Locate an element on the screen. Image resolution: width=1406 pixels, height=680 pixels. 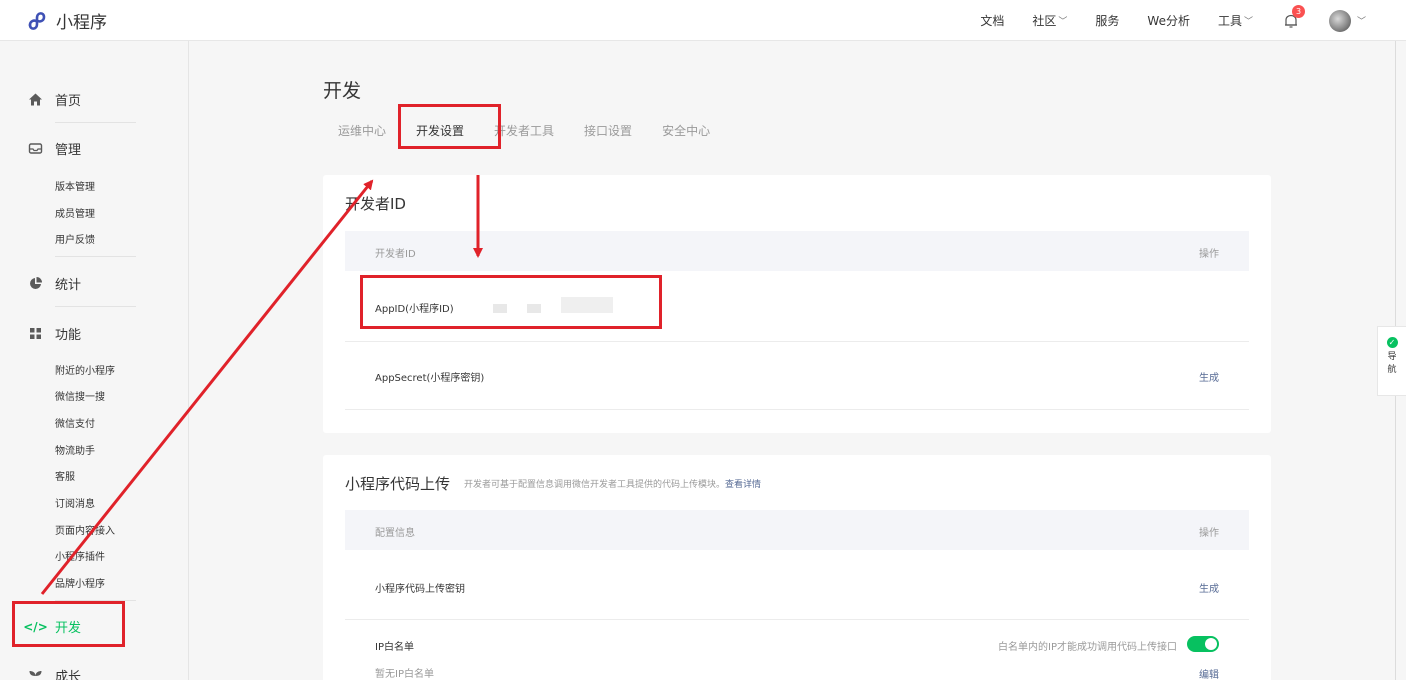
nav-we-analytics: We分析 is located at coordinates (1168, 20).